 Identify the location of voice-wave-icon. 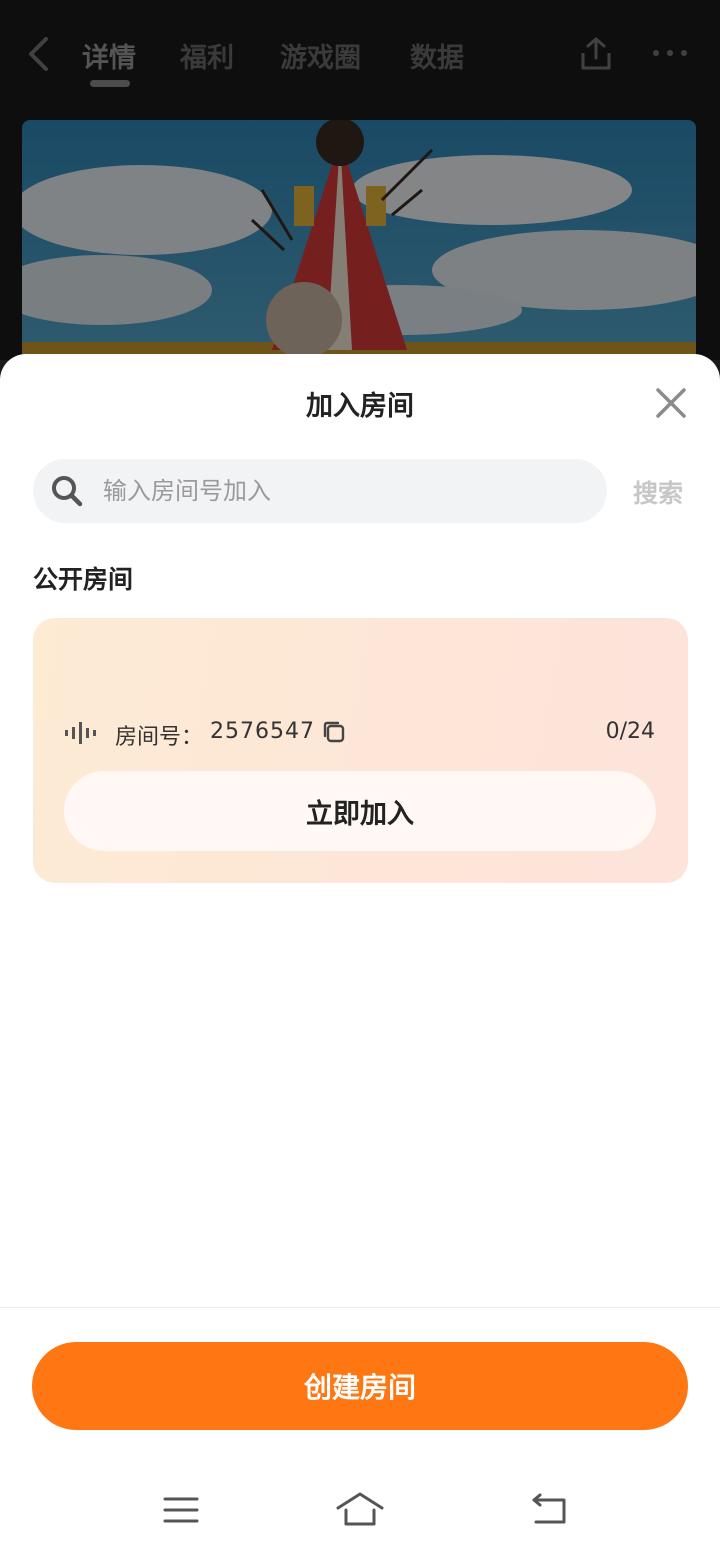
(80, 733).